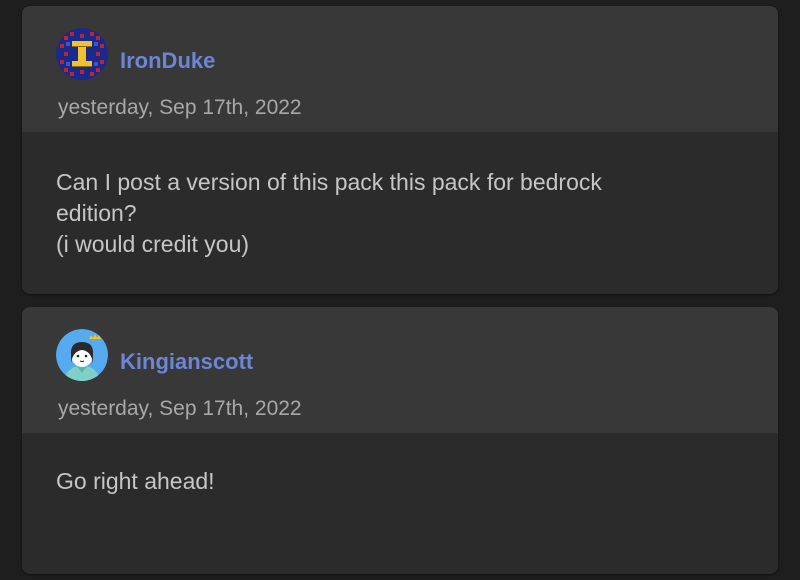 Image resolution: width=800 pixels, height=580 pixels. Describe the element at coordinates (135, 481) in the screenshot. I see `comment-body: Go right ahead!` at that location.